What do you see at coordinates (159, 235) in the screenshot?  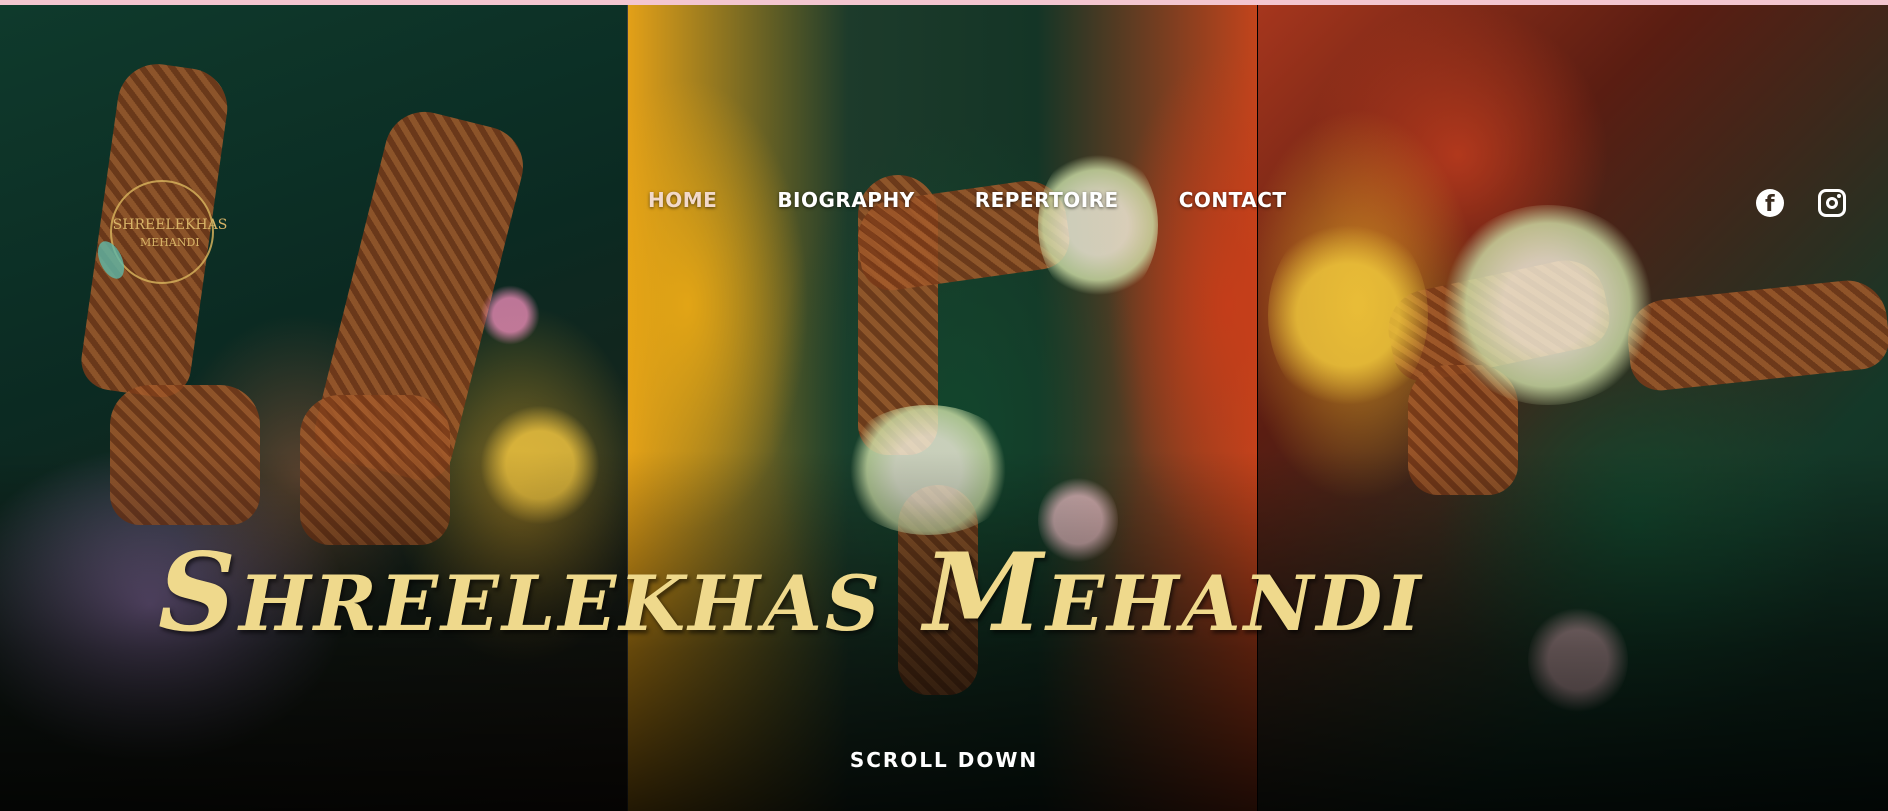 I see `brand-logo: SHREELEKHAS MEHANDI` at bounding box center [159, 235].